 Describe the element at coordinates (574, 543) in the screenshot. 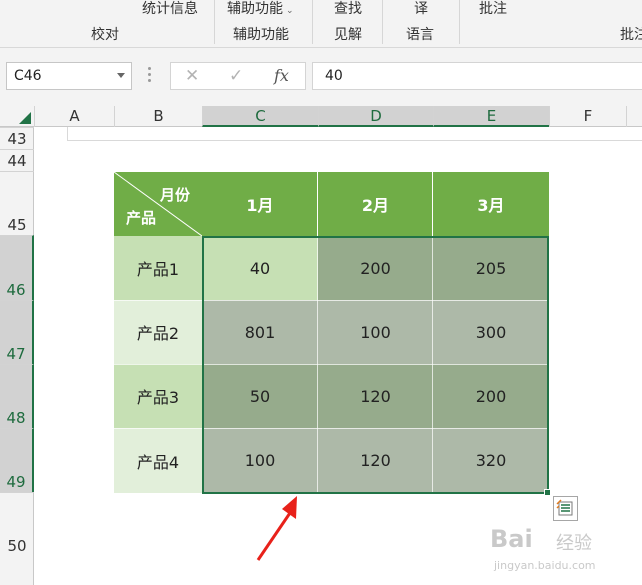

I see `watermark-jingyan: 经验` at that location.